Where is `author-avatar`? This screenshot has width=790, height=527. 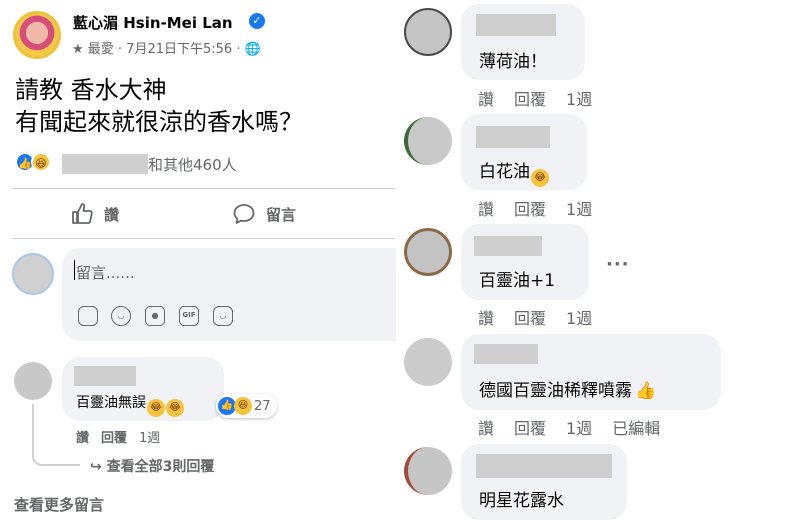
author-avatar is located at coordinates (37, 35).